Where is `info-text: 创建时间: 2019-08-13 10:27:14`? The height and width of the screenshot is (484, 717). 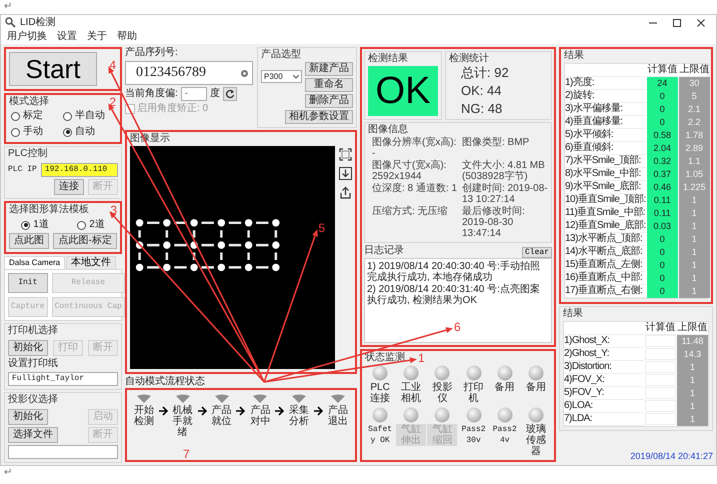
info-text: 创建时间: 2019-08-13 10:27:14 is located at coordinates (505, 194).